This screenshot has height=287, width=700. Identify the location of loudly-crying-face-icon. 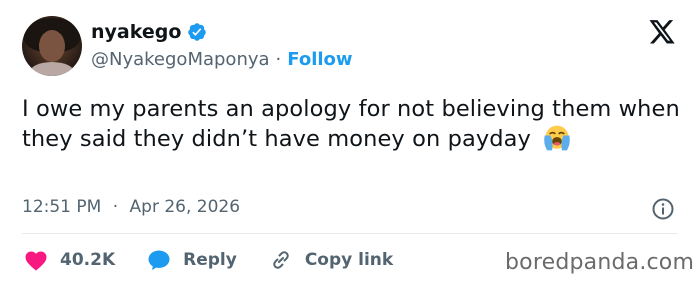
(557, 138).